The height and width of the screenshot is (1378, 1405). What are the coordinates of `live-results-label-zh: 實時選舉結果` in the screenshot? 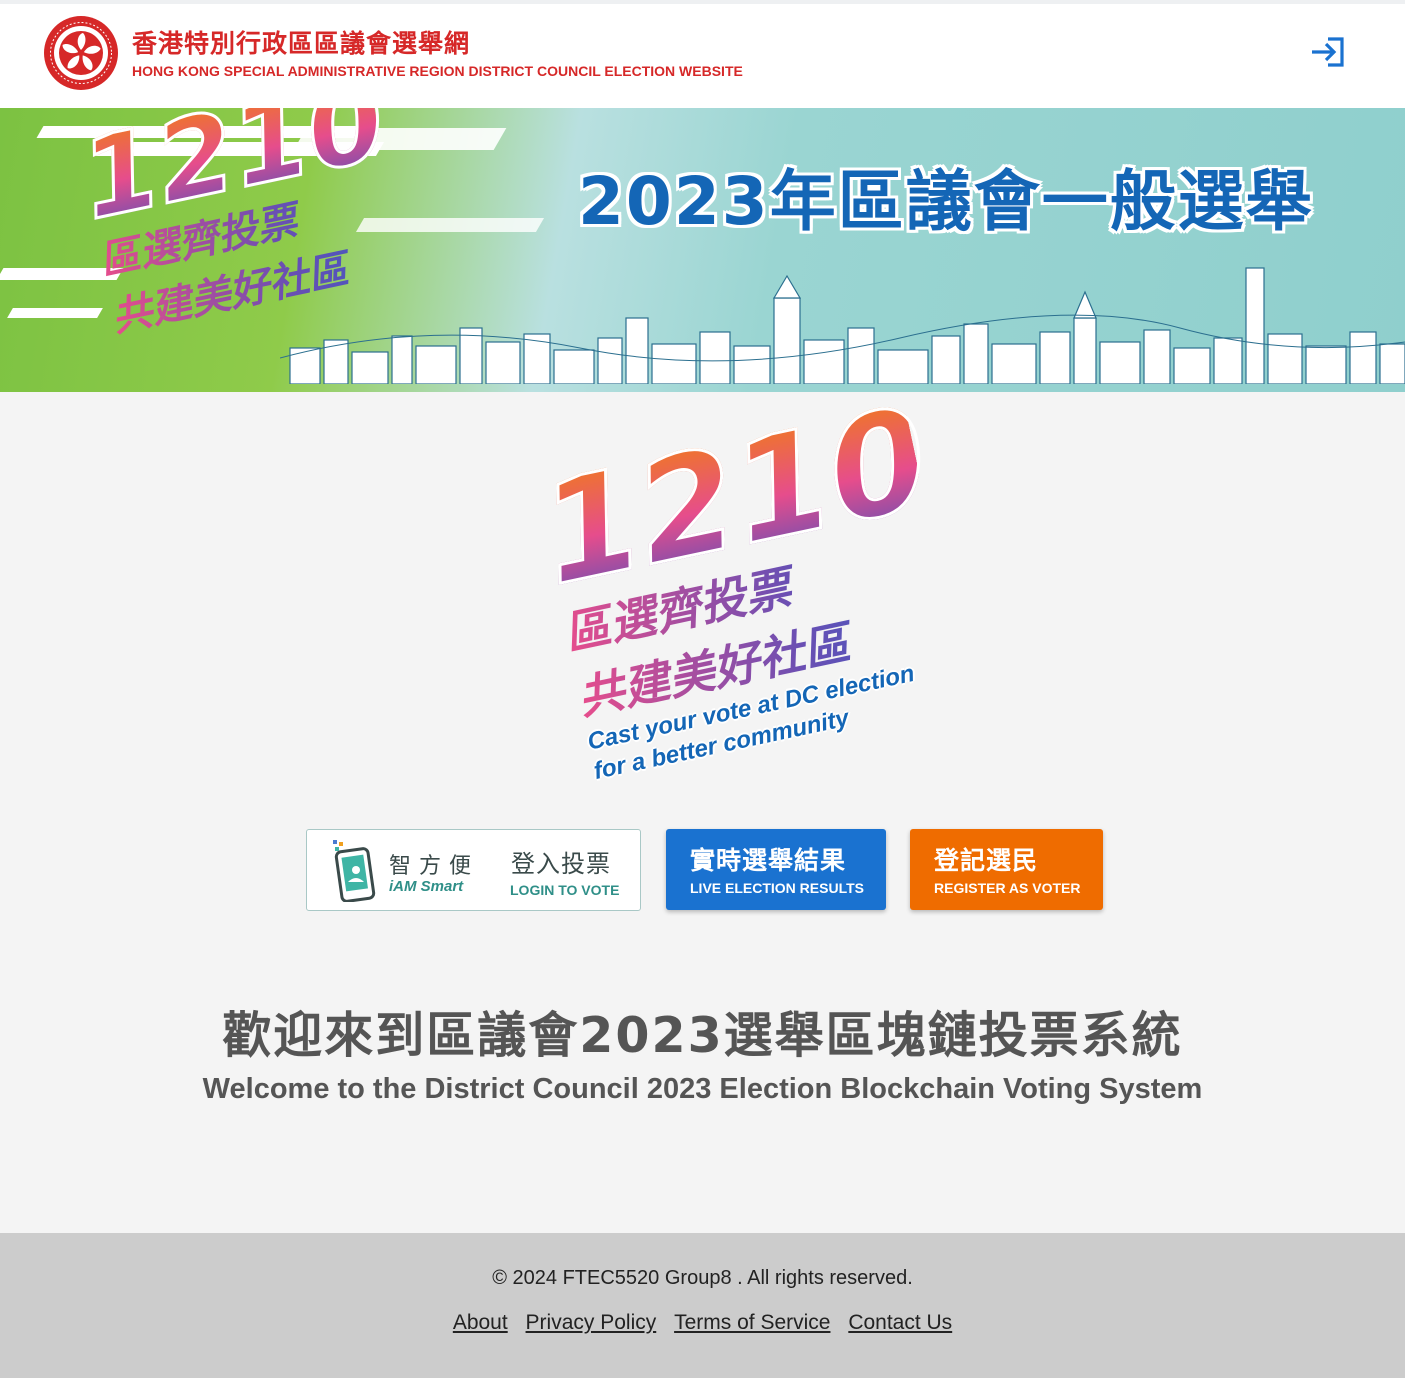 It's located at (768, 860).